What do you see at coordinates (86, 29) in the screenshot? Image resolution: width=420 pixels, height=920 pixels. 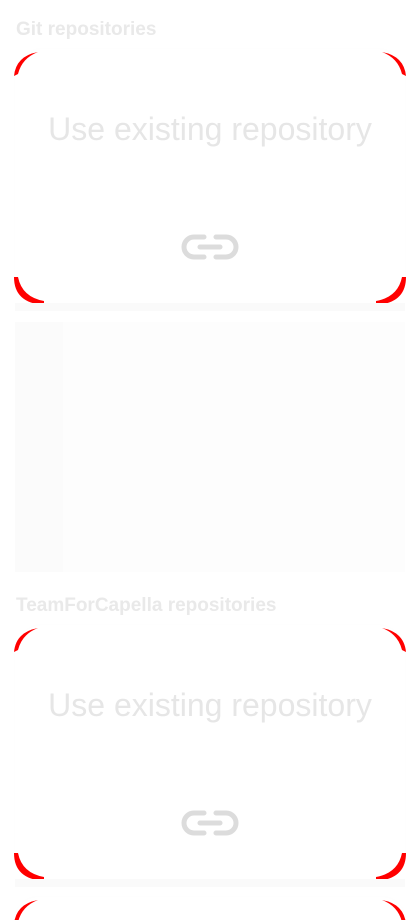 I see `git-repositories-title: Git repositories` at bounding box center [86, 29].